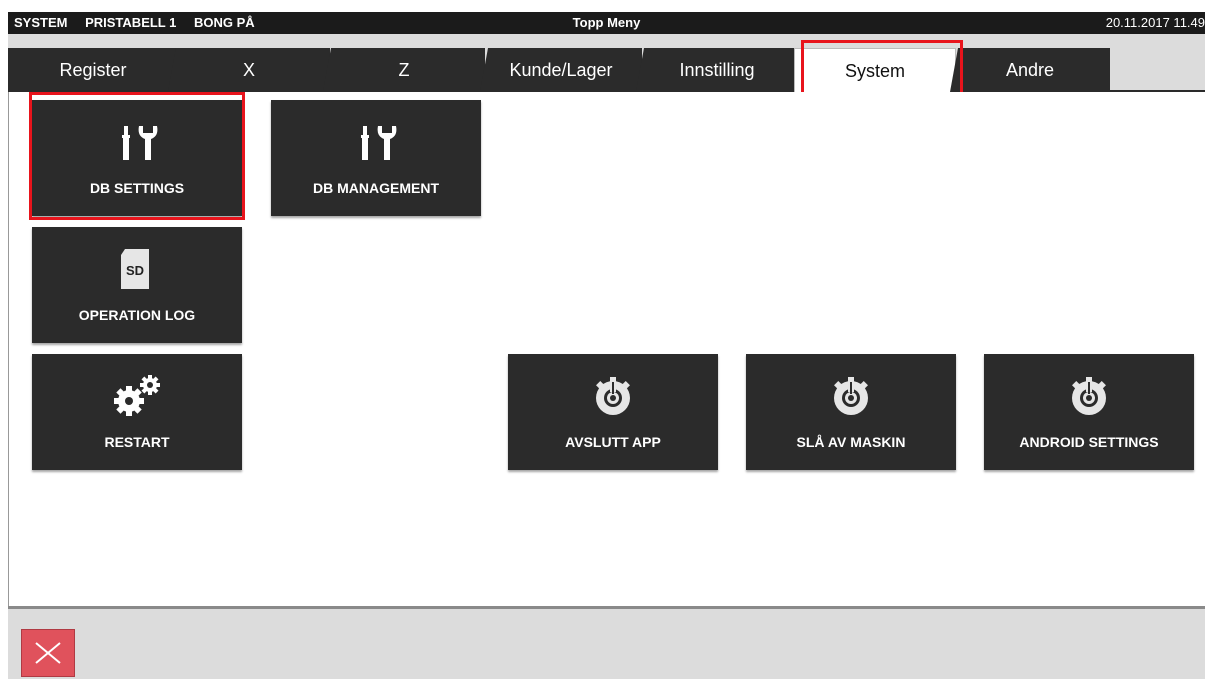  I want to click on tab-x: X, so click(249, 70).